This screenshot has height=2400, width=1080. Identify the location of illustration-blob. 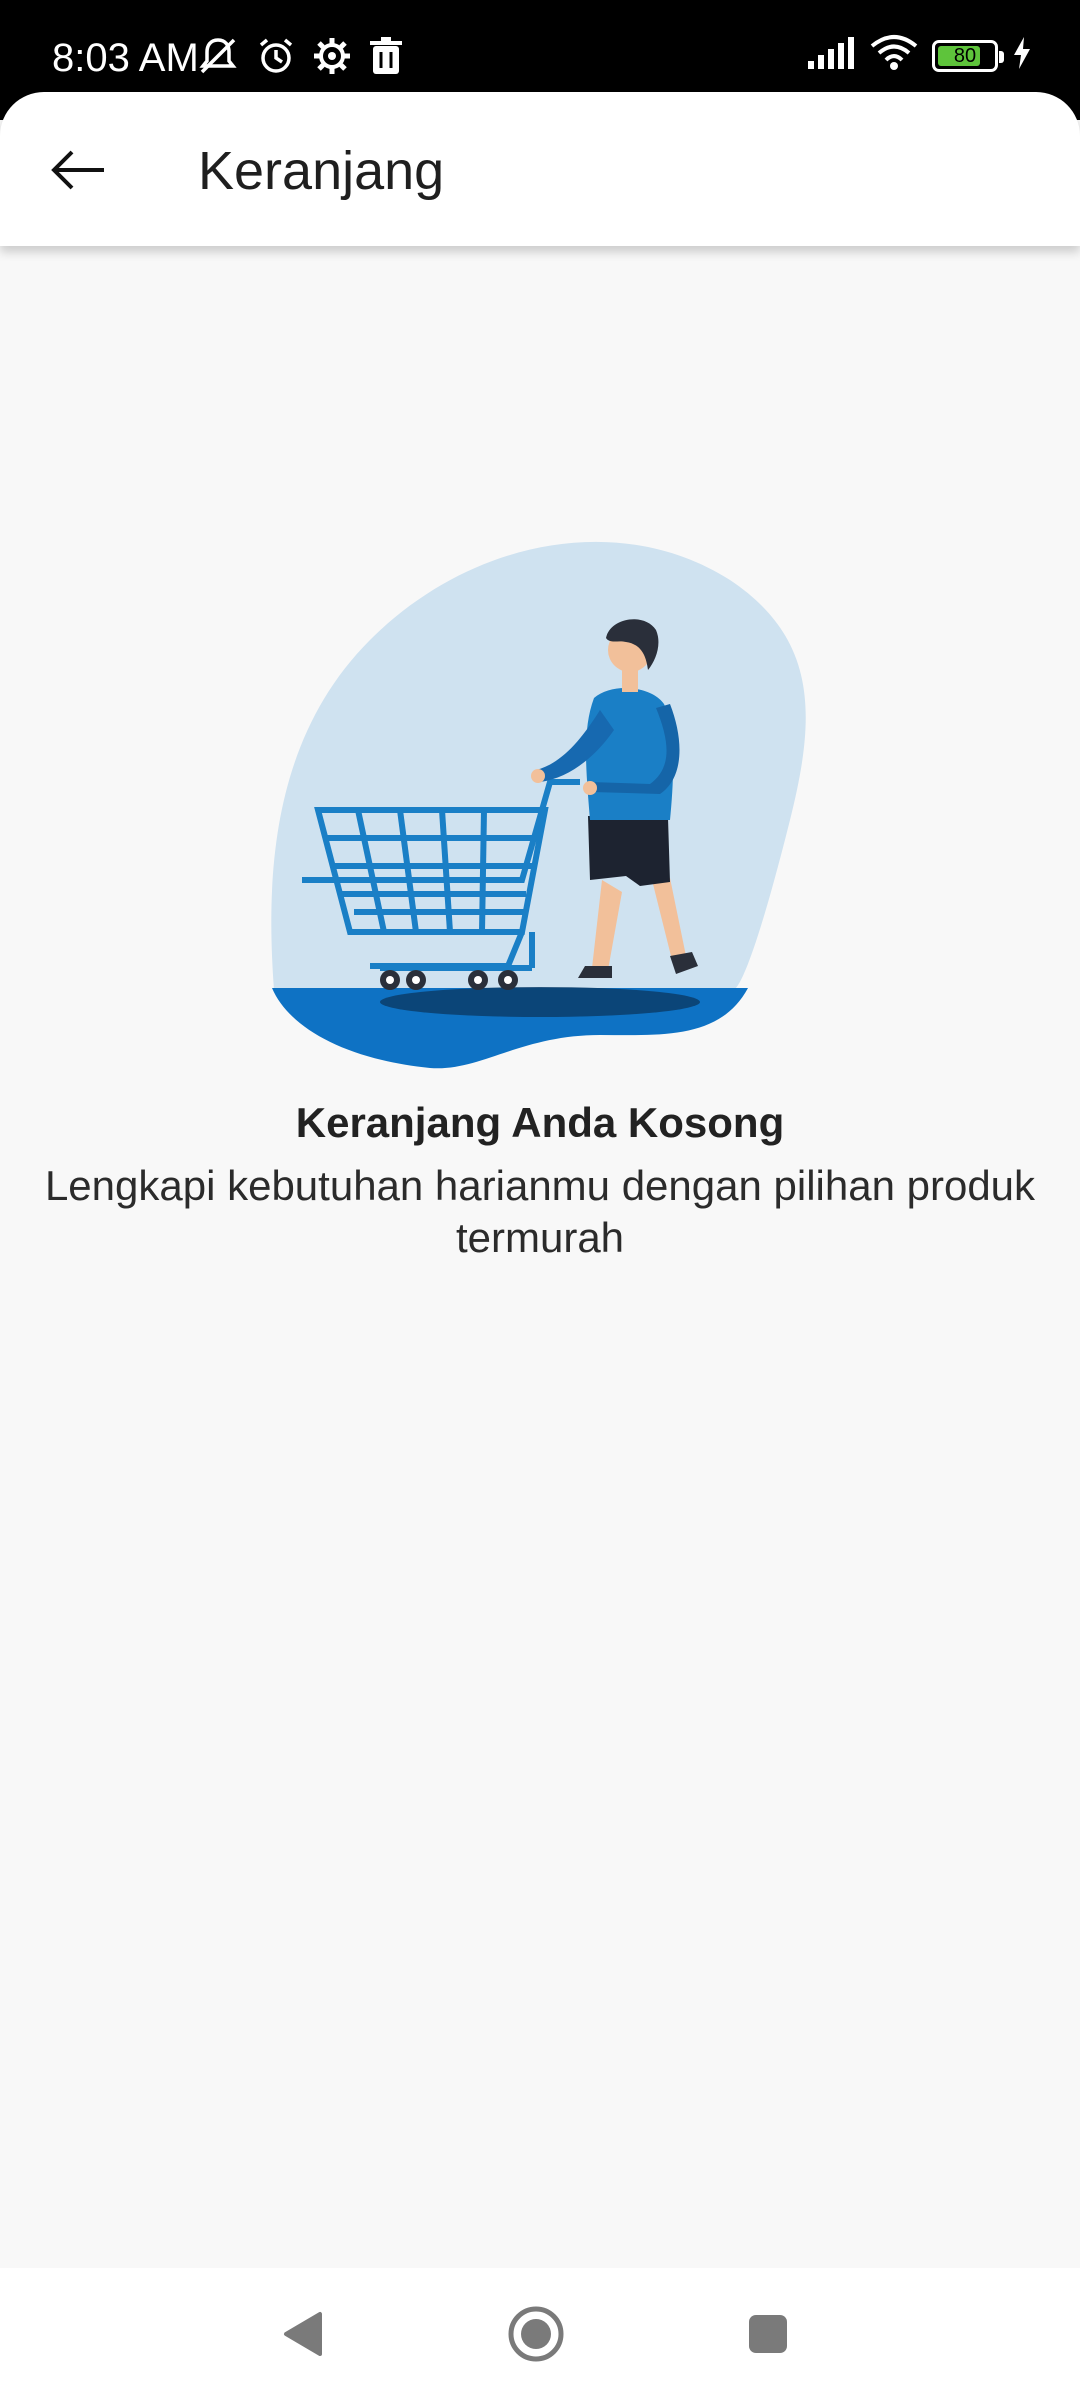
(538, 766).